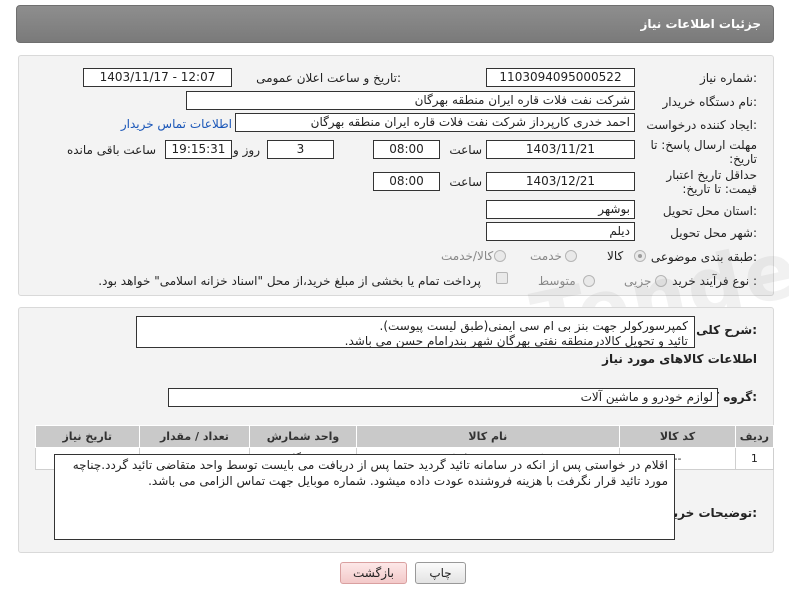 Image resolution: width=789 pixels, height=598 pixels. What do you see at coordinates (406, 181) in the screenshot?
I see `validity-time-field: 08:00` at bounding box center [406, 181].